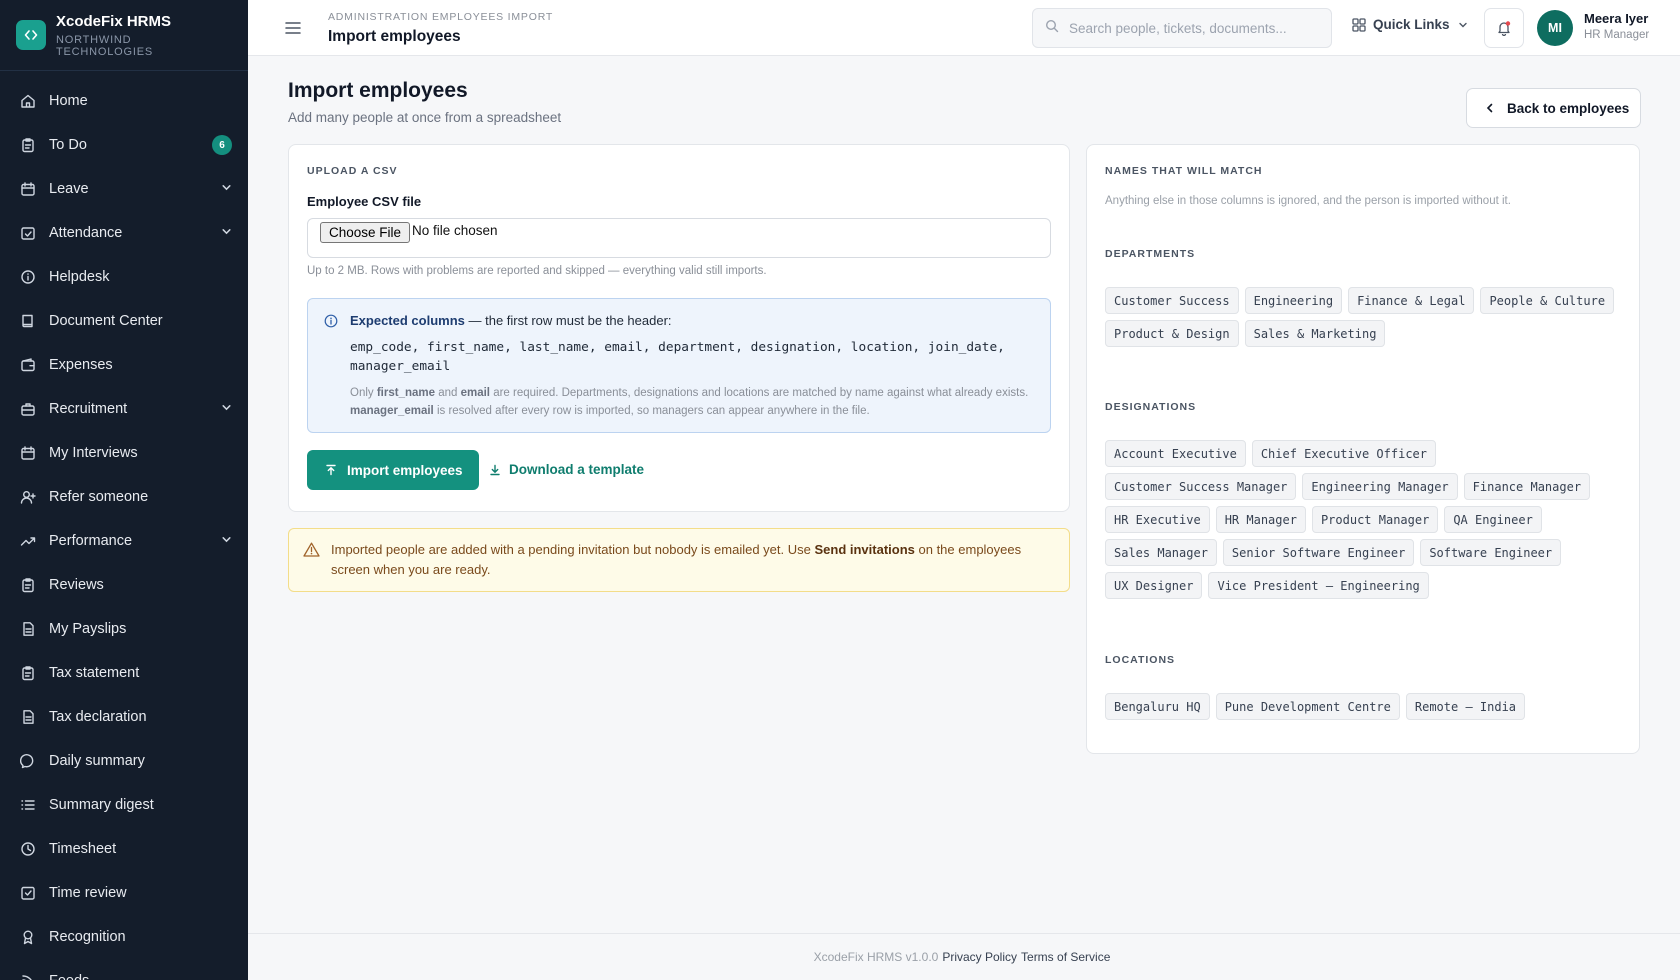  What do you see at coordinates (28, 893) in the screenshot?
I see `check-square-icon` at bounding box center [28, 893].